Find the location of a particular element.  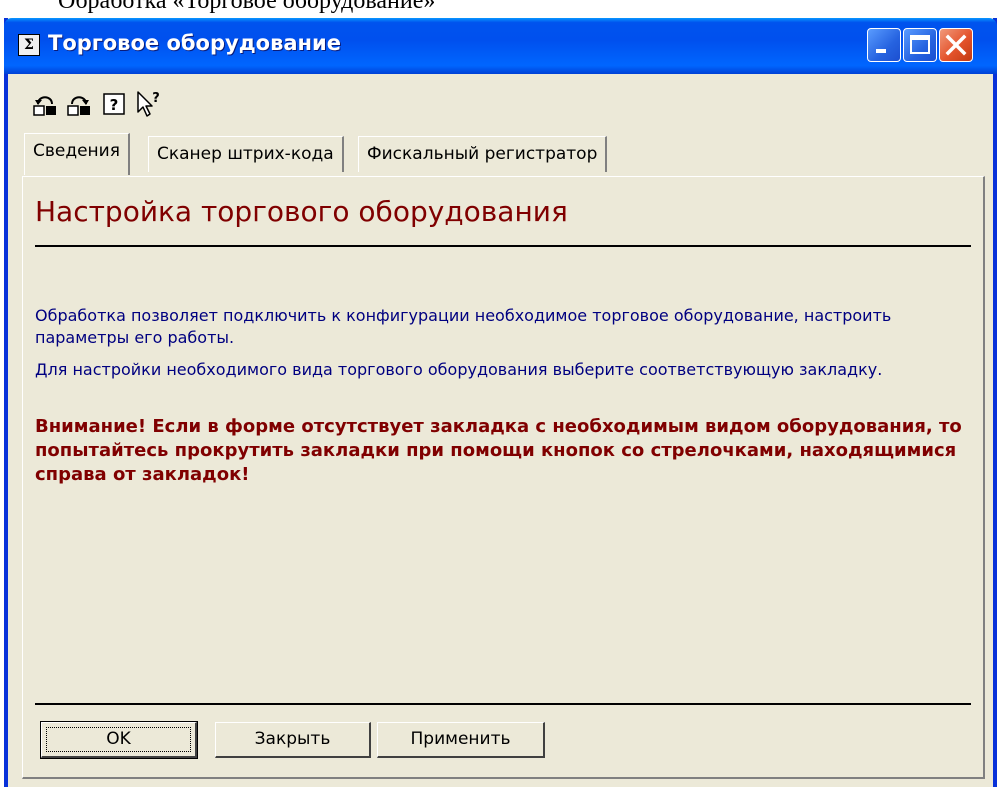

help-button: ? is located at coordinates (114, 104).